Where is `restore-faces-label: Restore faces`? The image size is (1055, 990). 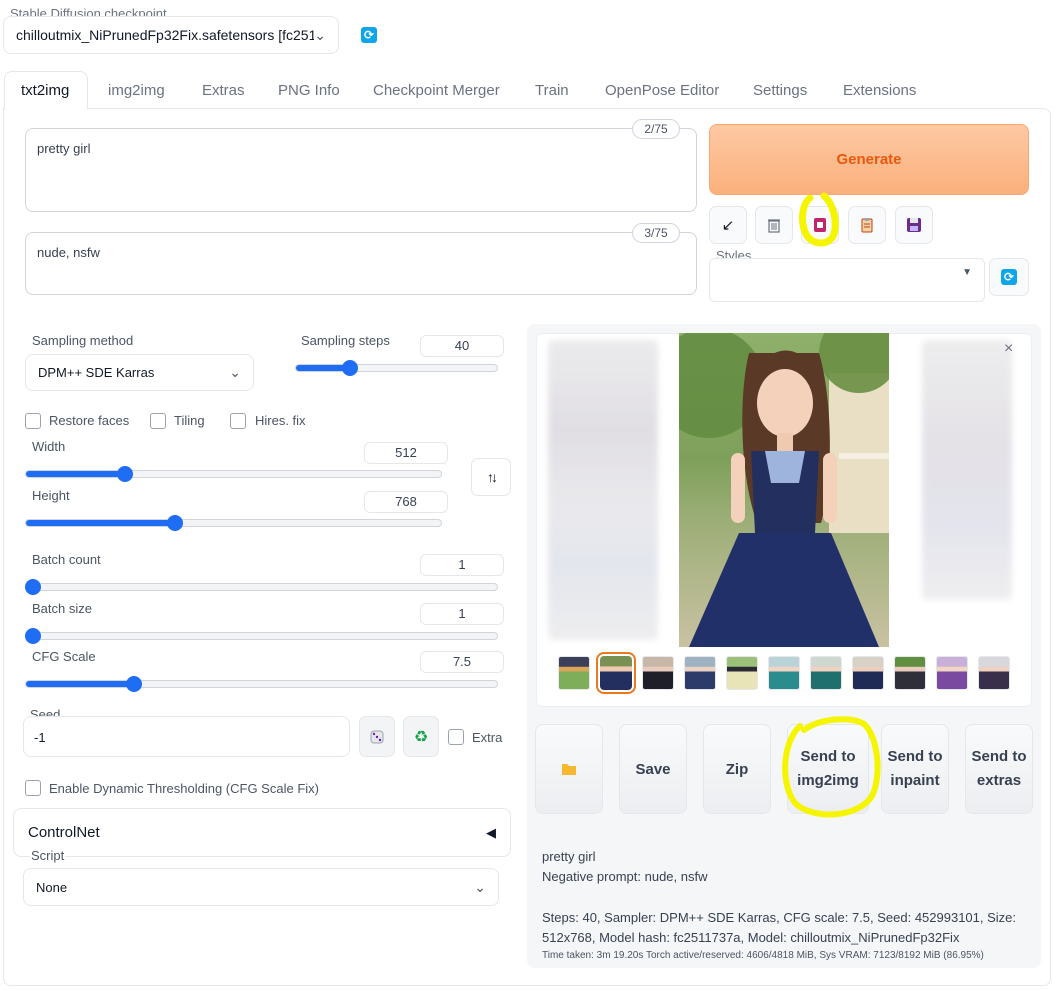
restore-faces-label: Restore faces is located at coordinates (89, 420).